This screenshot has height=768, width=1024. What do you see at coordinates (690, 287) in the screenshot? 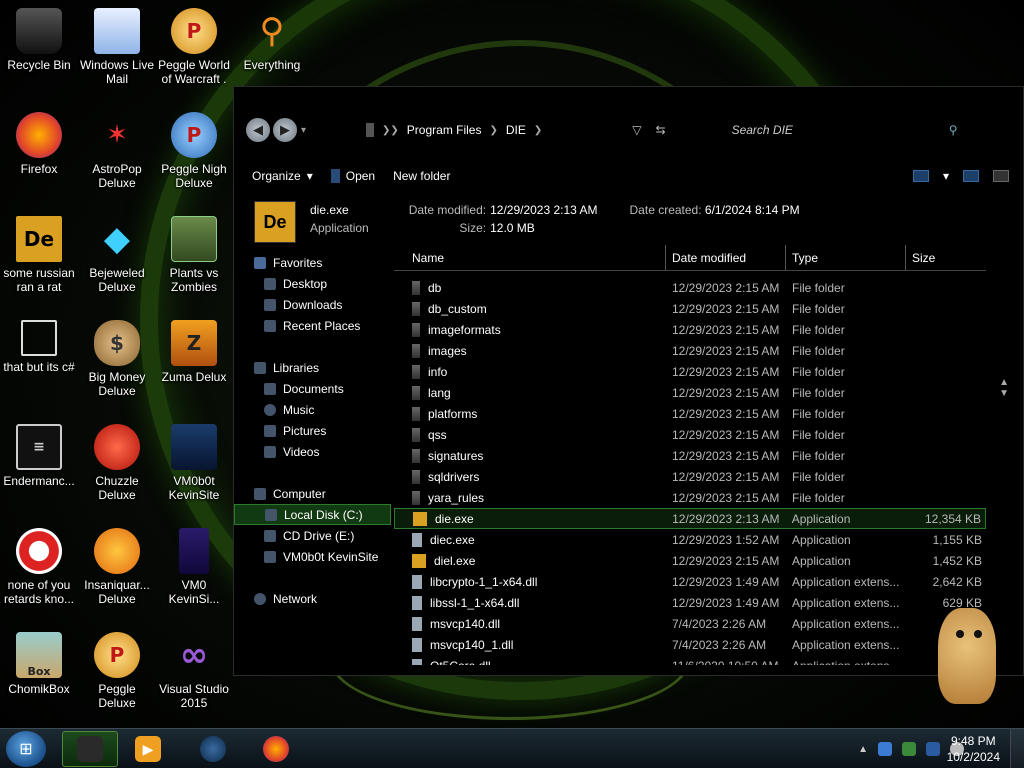
I see `file-row: db 12/29/2023 2:15 AM File folder` at bounding box center [690, 287].